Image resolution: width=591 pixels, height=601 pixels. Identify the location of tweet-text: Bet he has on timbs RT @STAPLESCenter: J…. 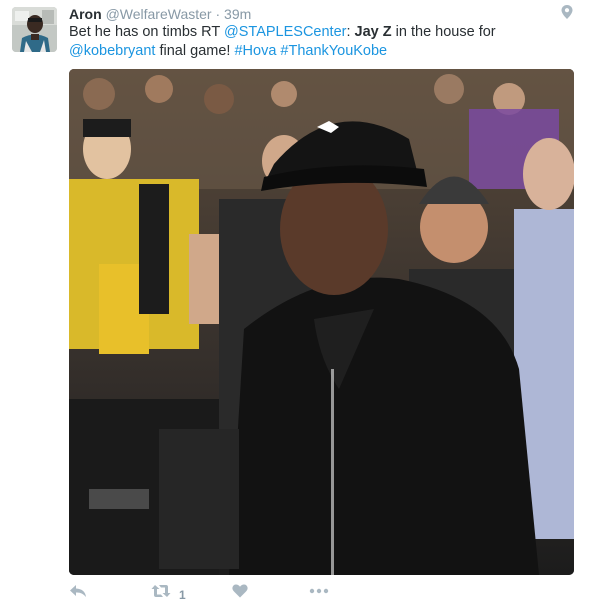
(319, 42).